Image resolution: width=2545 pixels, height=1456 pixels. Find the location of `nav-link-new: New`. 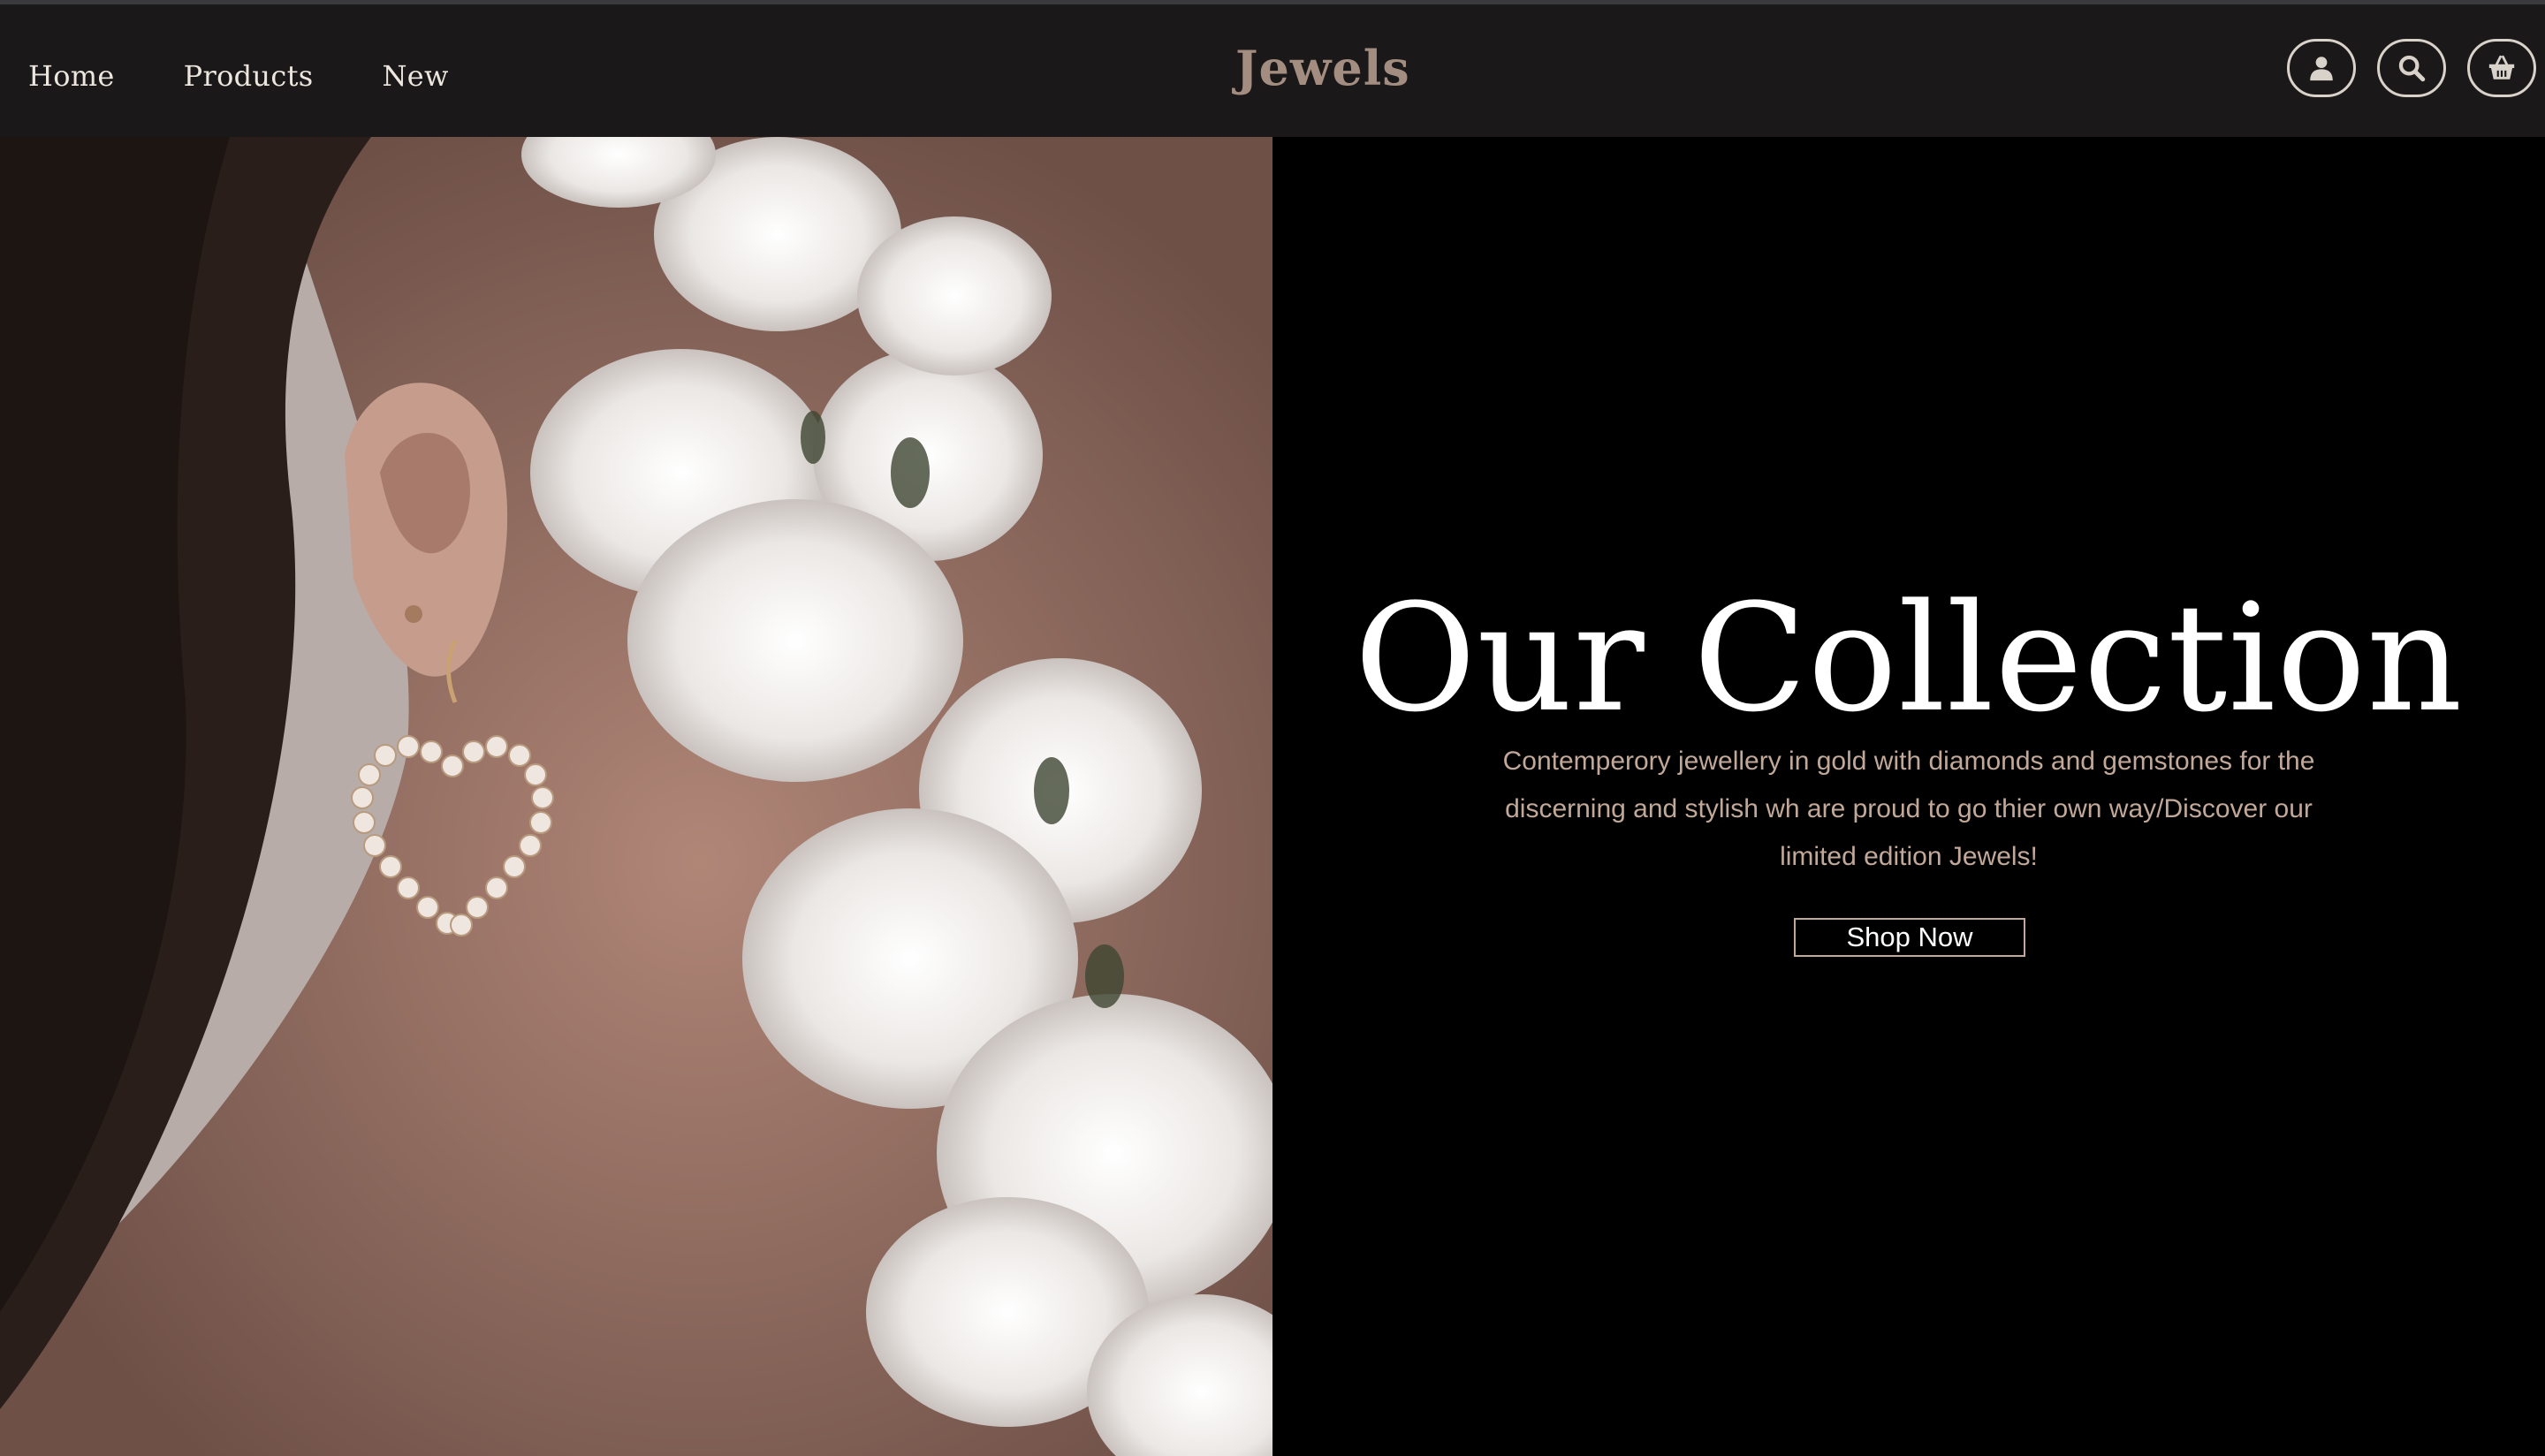

nav-link-new: New is located at coordinates (415, 76).